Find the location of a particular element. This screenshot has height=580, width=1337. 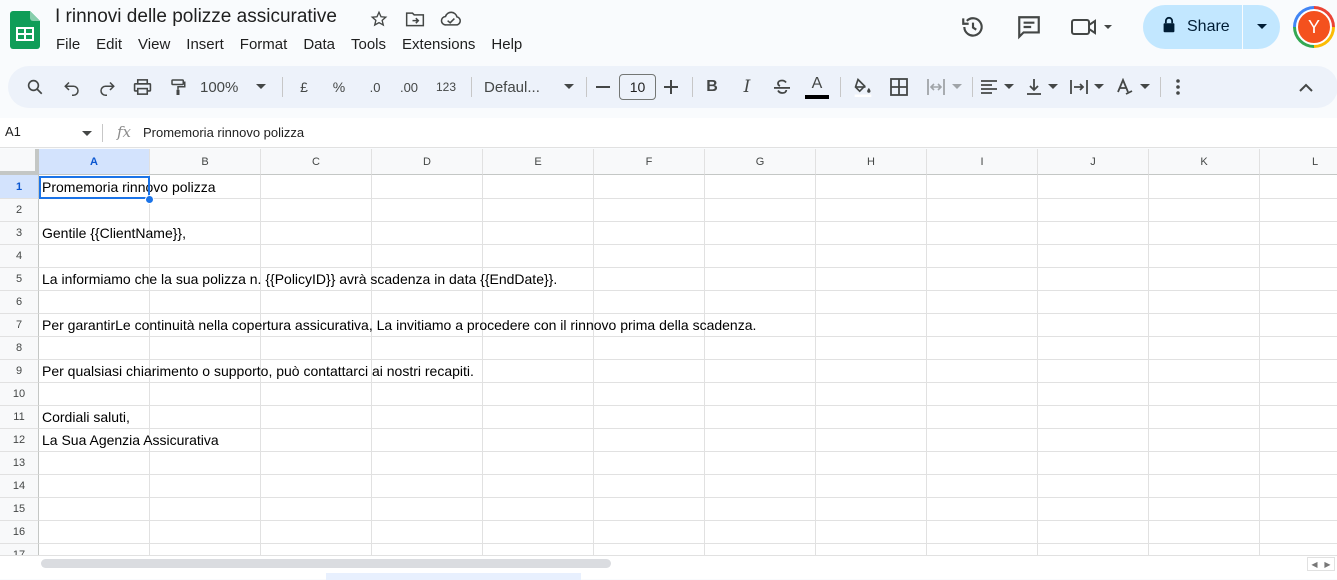

text-color-button: A is located at coordinates (817, 87).